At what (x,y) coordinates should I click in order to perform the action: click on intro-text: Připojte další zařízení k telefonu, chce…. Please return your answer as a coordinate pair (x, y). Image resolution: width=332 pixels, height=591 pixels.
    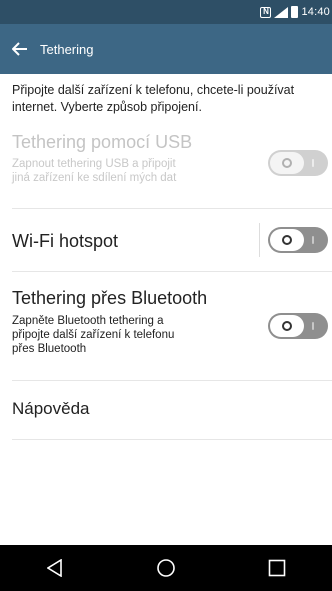
    Looking at the image, I should click on (153, 98).